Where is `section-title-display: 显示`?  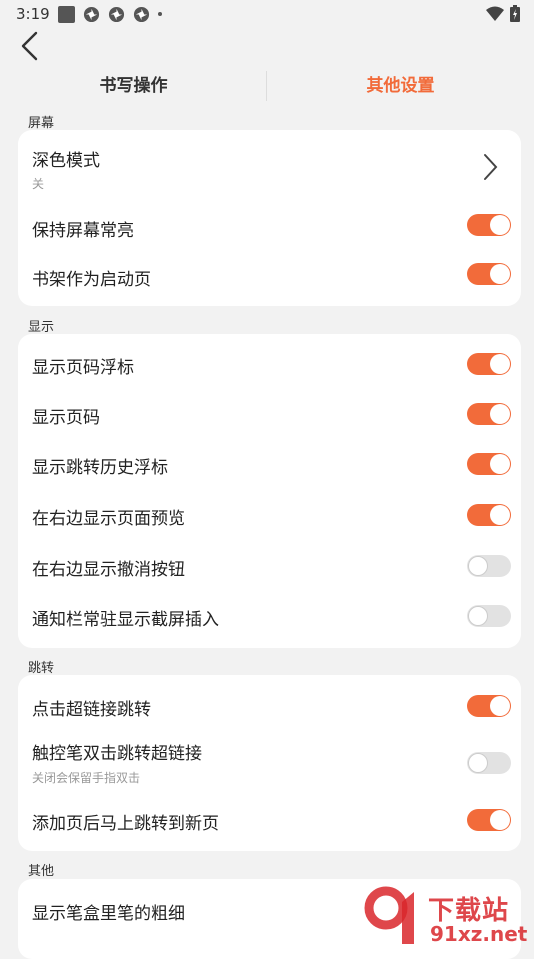
section-title-display: 显示 is located at coordinates (41, 327).